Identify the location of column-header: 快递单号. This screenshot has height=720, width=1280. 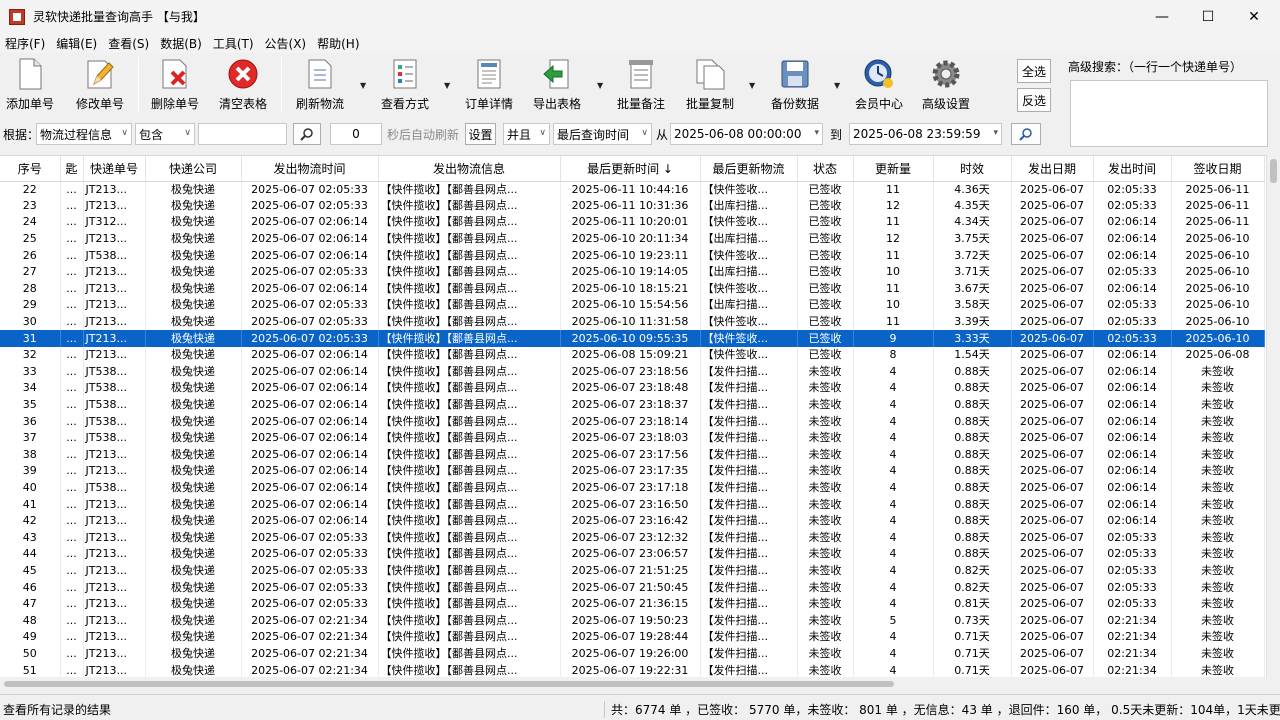
(114, 169).